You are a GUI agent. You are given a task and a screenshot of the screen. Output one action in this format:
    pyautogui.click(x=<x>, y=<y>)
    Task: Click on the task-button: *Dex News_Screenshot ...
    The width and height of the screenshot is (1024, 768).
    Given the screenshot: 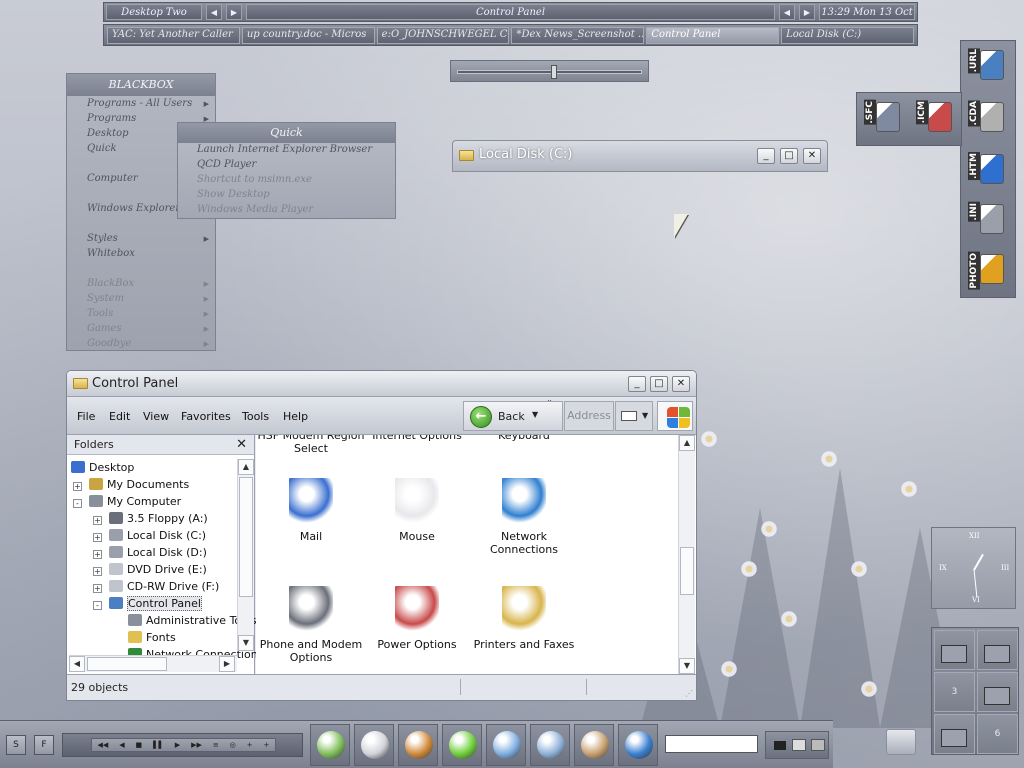 What is the action you would take?
    pyautogui.click(x=578, y=35)
    